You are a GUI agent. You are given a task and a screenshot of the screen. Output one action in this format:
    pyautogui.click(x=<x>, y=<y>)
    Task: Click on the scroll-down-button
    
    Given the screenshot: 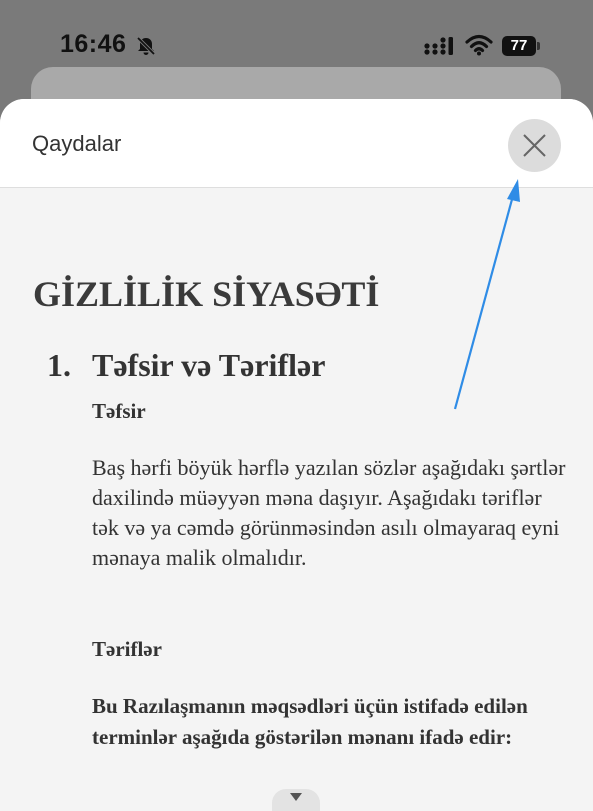 What is the action you would take?
    pyautogui.click(x=296, y=800)
    